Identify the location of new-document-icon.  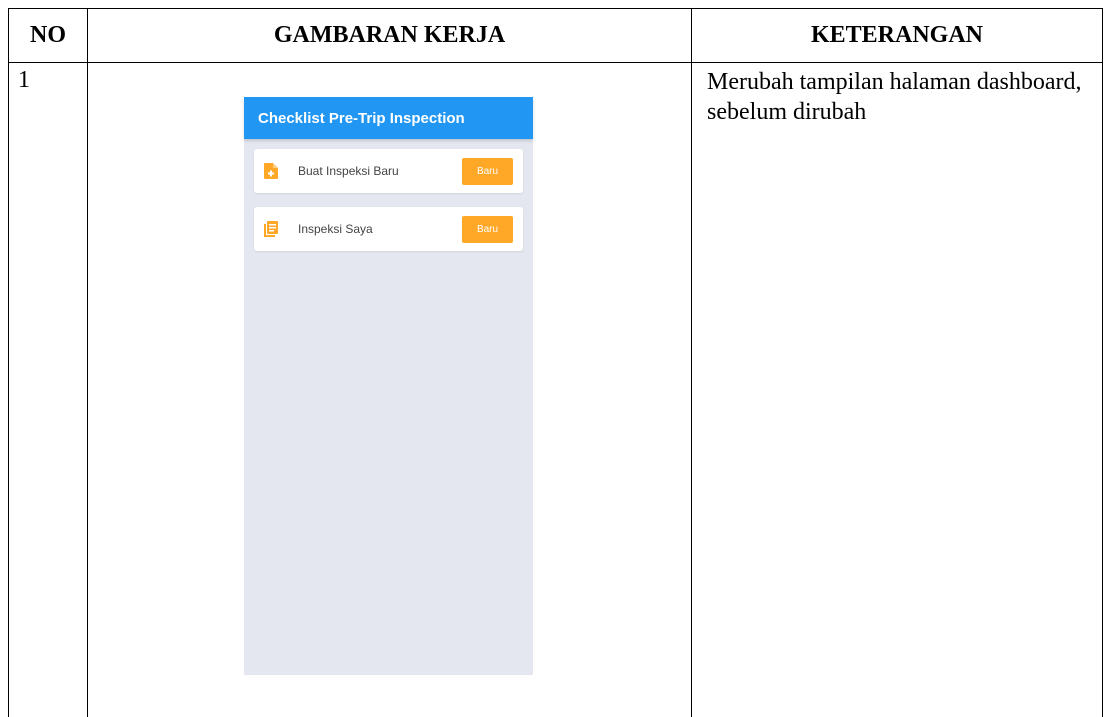
(271, 171).